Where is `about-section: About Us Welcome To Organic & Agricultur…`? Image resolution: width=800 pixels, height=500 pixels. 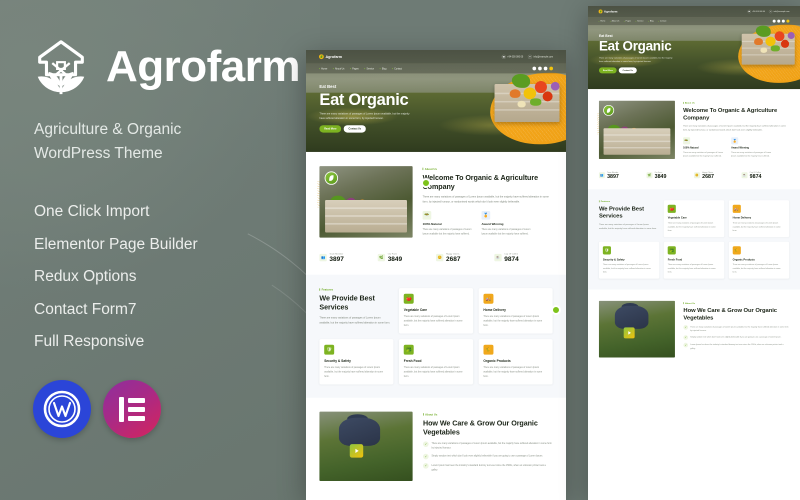
about-section: About Us Welcome To Organic & Agricultur… is located at coordinates (694, 130).